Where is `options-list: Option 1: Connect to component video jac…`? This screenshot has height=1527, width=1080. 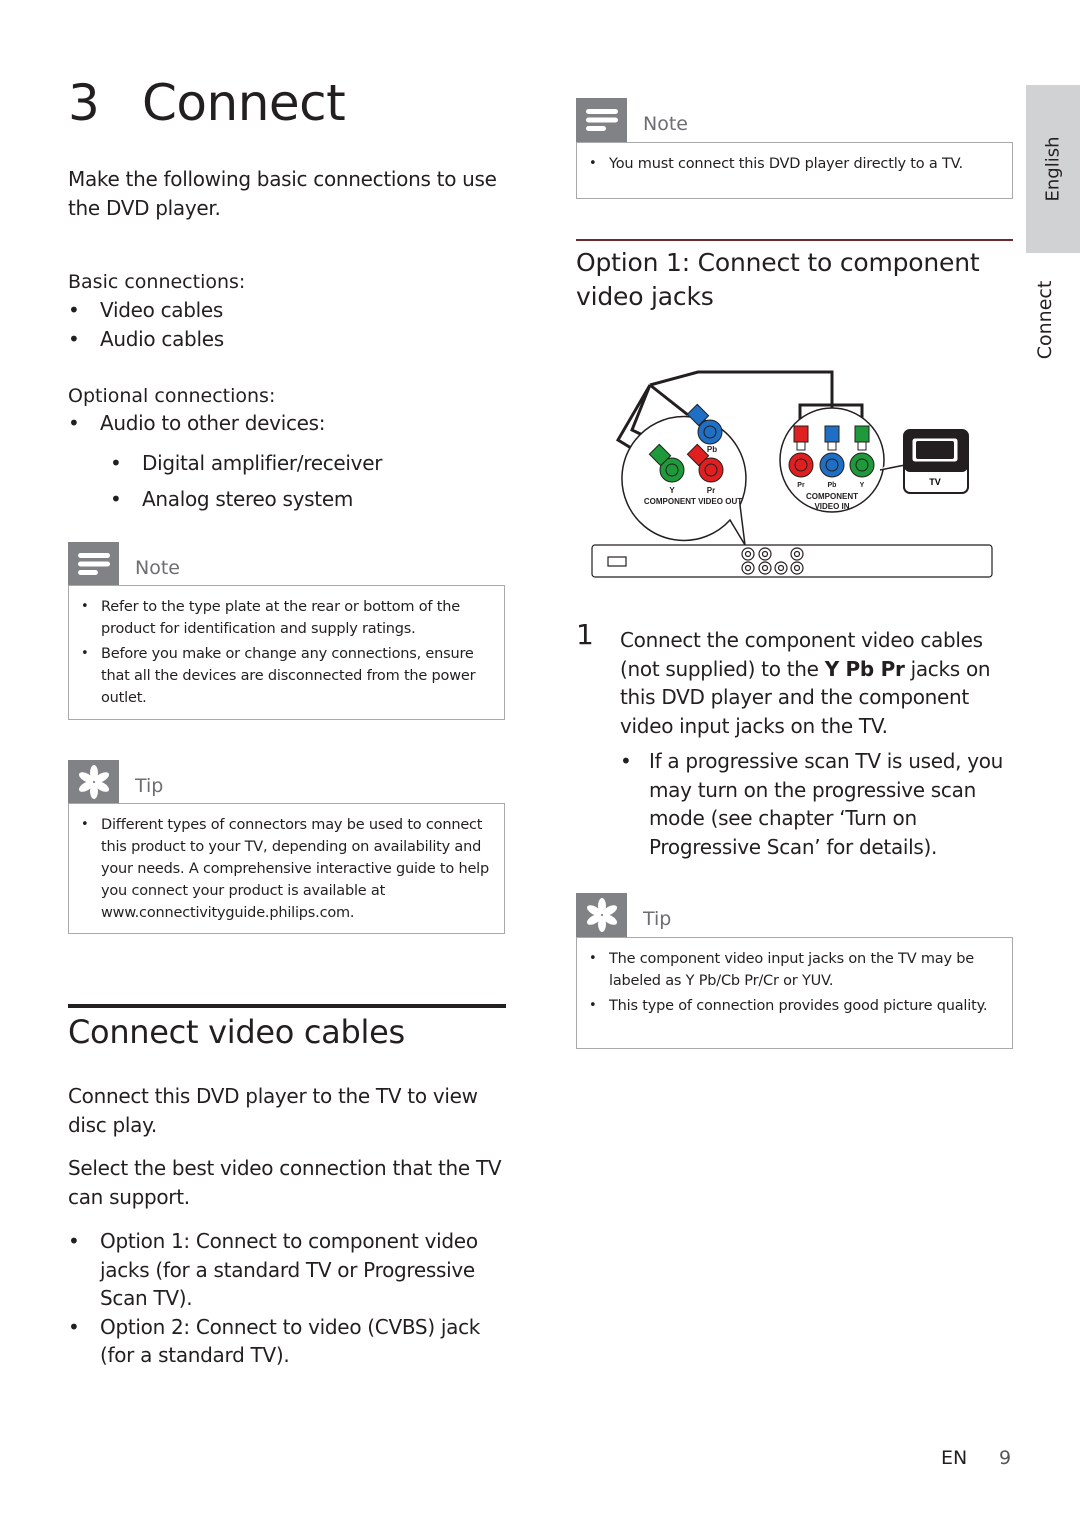 options-list: Option 1: Connect to component video jac… is located at coordinates (288, 1298).